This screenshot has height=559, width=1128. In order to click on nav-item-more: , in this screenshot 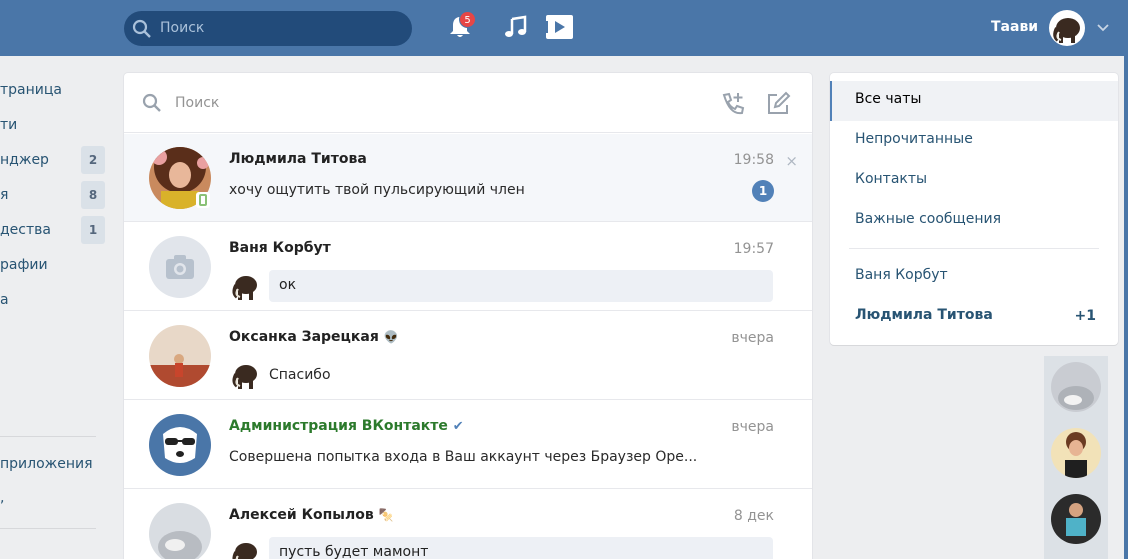, I will do `click(2, 500)`.